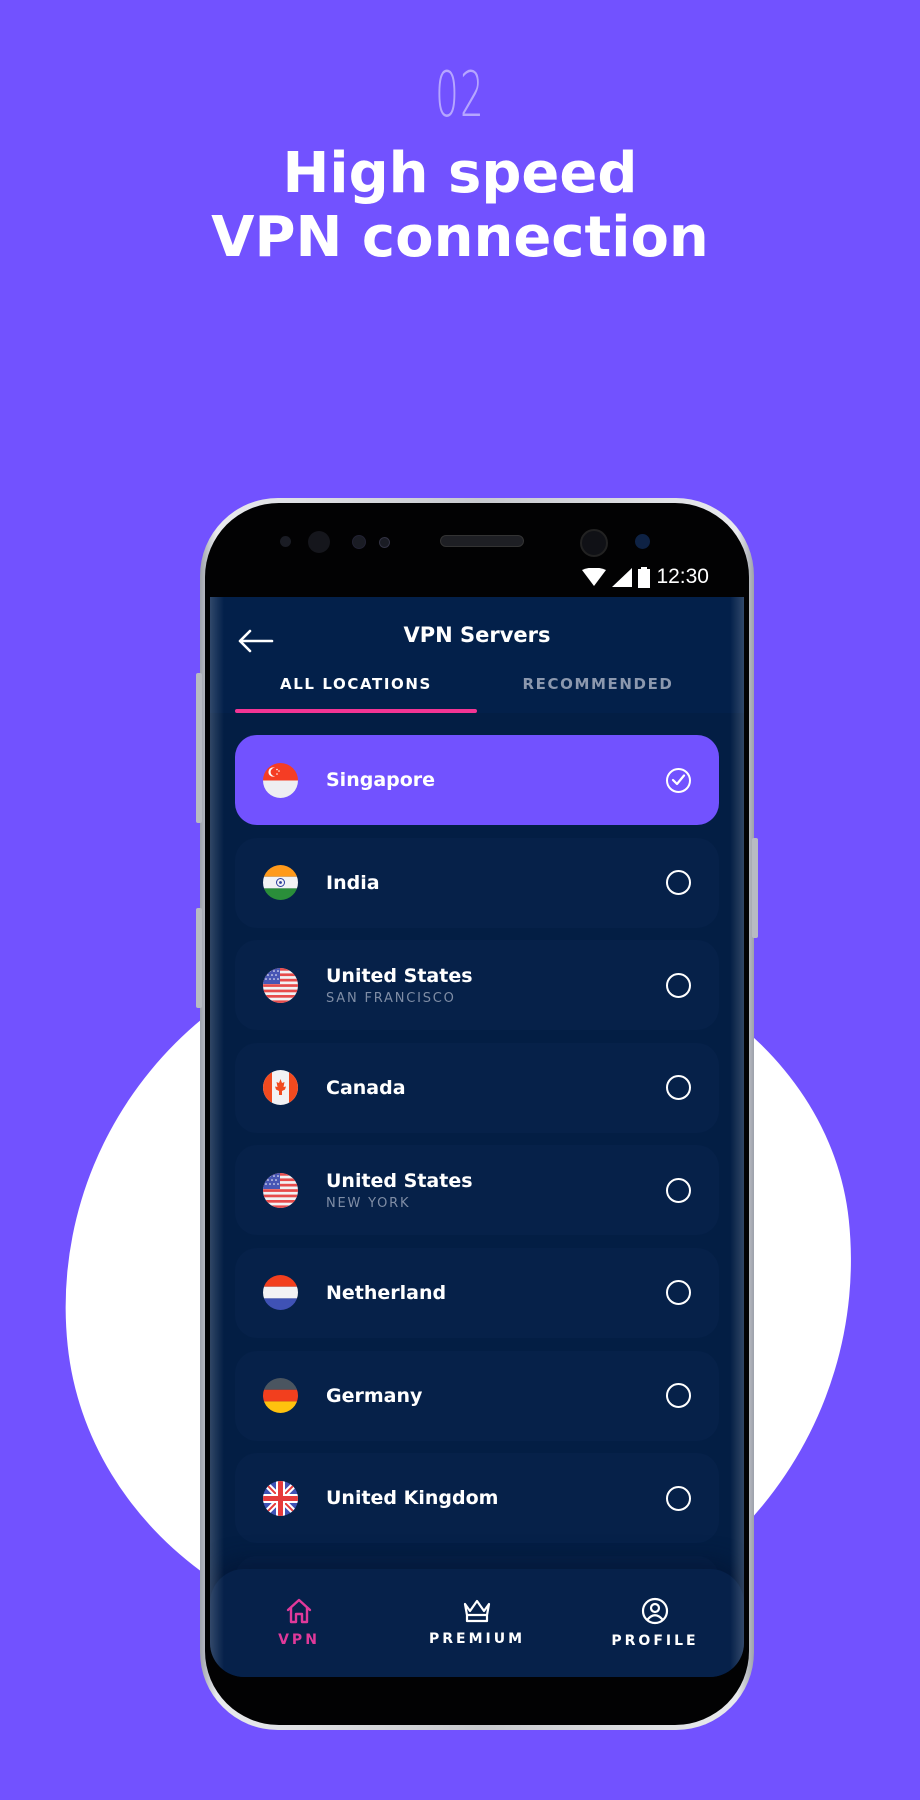 This screenshot has height=1800, width=920. I want to click on server-country: India, so click(353, 882).